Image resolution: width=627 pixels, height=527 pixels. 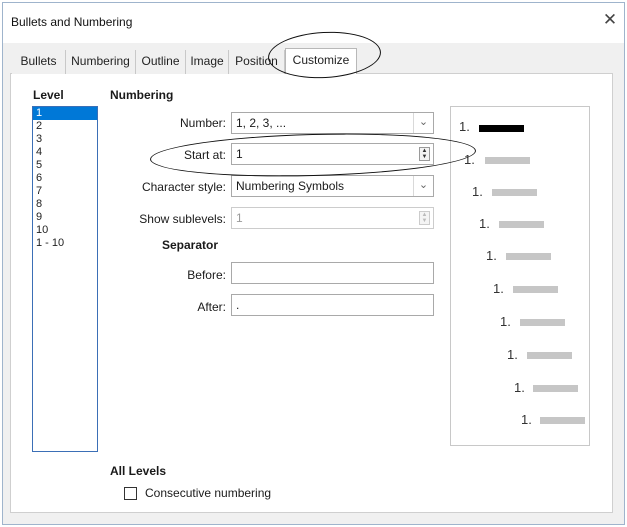 I want to click on number-label: Number:, so click(x=202, y=123).